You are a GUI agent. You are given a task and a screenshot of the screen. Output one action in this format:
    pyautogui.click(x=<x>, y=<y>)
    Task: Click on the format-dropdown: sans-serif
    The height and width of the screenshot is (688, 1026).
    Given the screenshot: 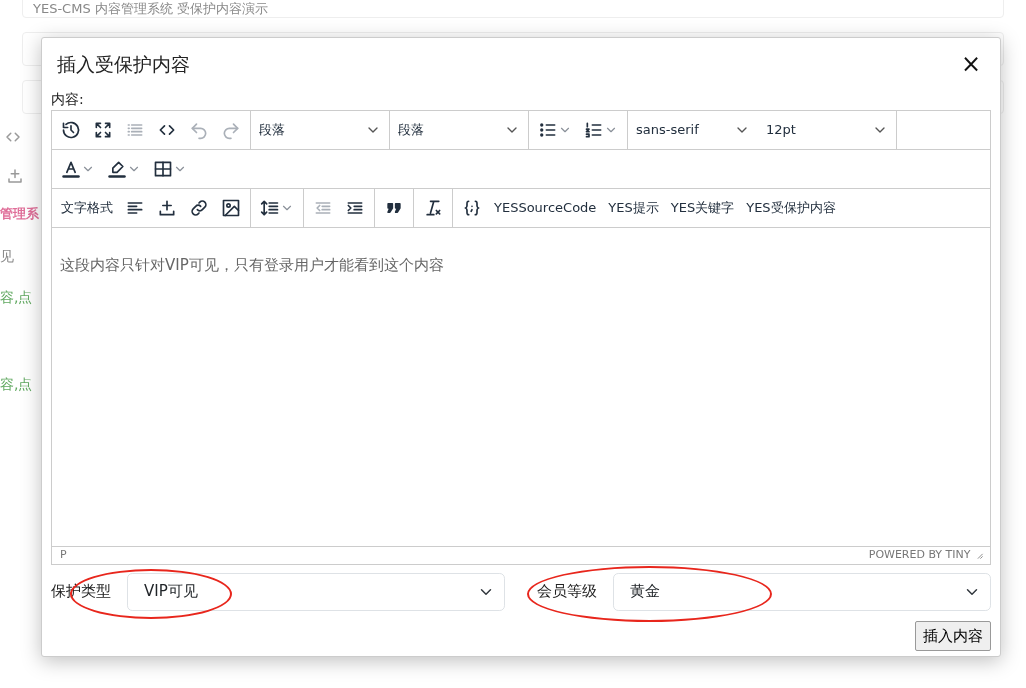 What is the action you would take?
    pyautogui.click(x=693, y=129)
    